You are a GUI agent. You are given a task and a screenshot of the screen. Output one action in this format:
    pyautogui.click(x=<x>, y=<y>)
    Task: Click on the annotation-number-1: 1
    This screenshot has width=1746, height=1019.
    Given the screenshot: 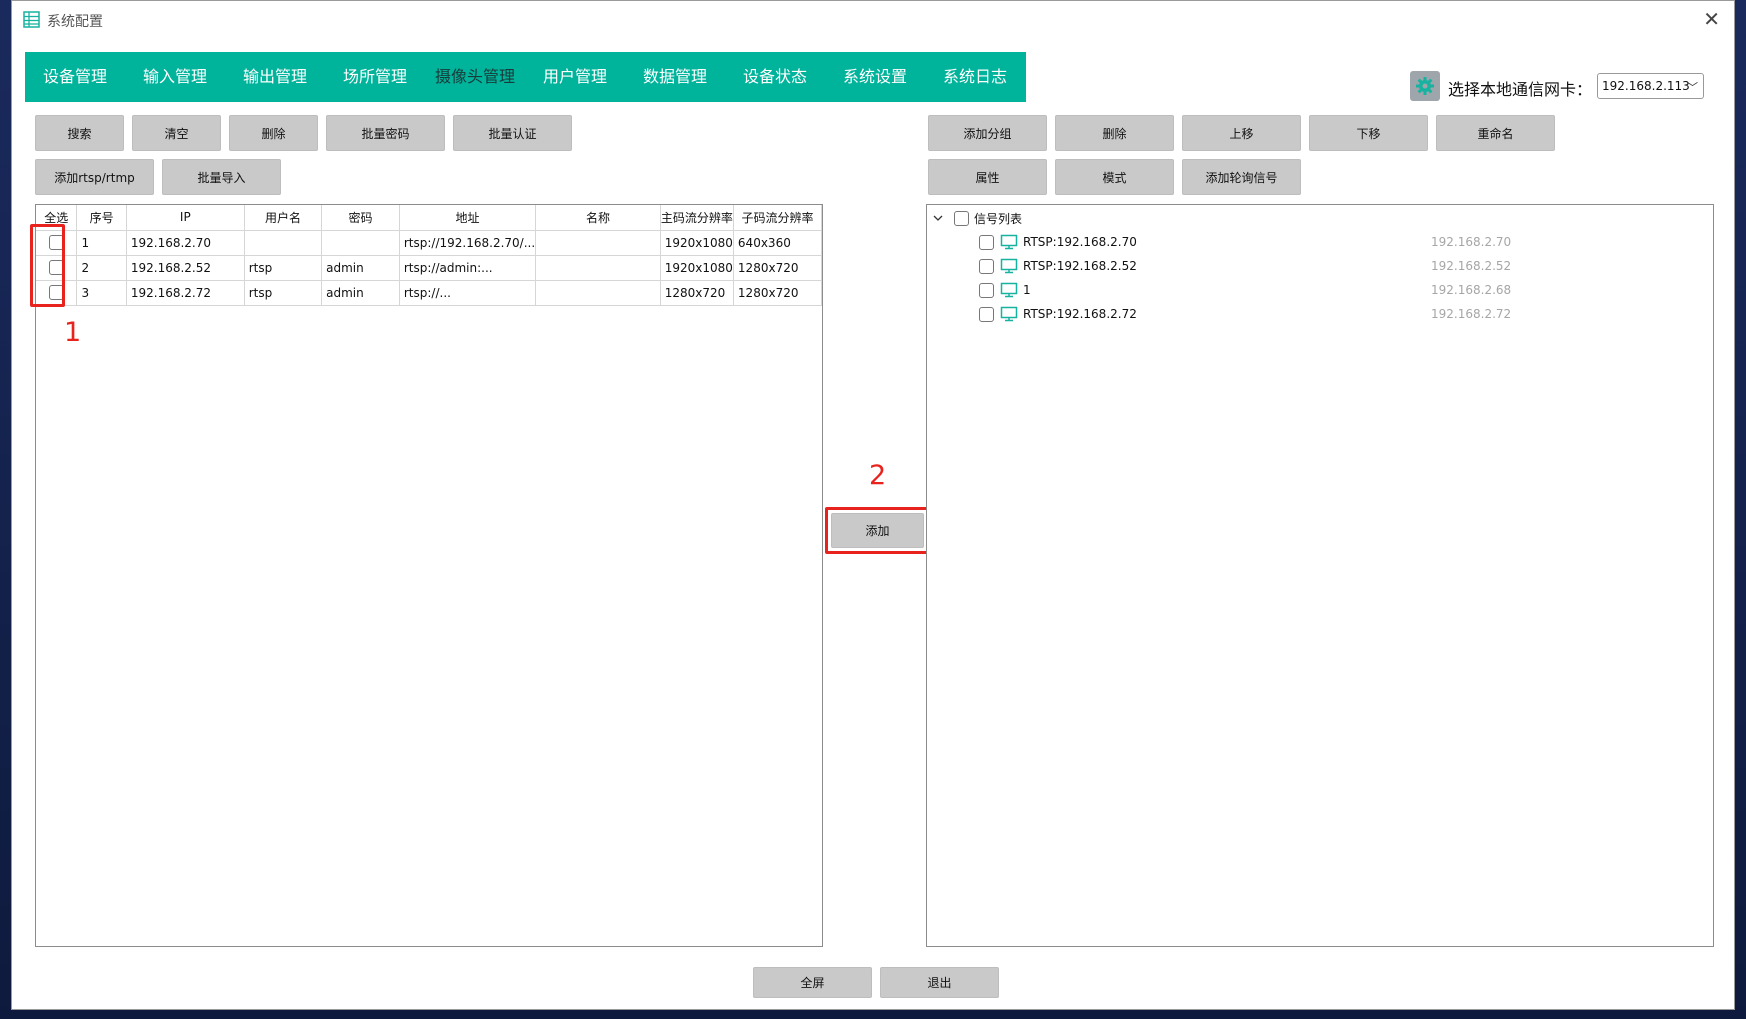 What is the action you would take?
    pyautogui.click(x=73, y=332)
    